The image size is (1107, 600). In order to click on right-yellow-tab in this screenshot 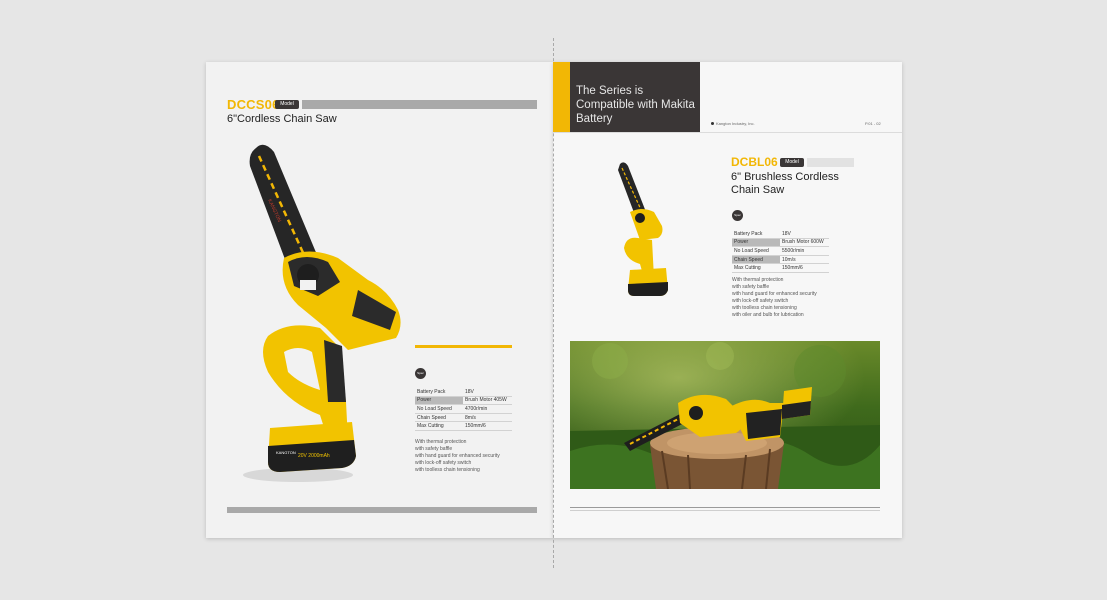, I will do `click(561, 97)`.